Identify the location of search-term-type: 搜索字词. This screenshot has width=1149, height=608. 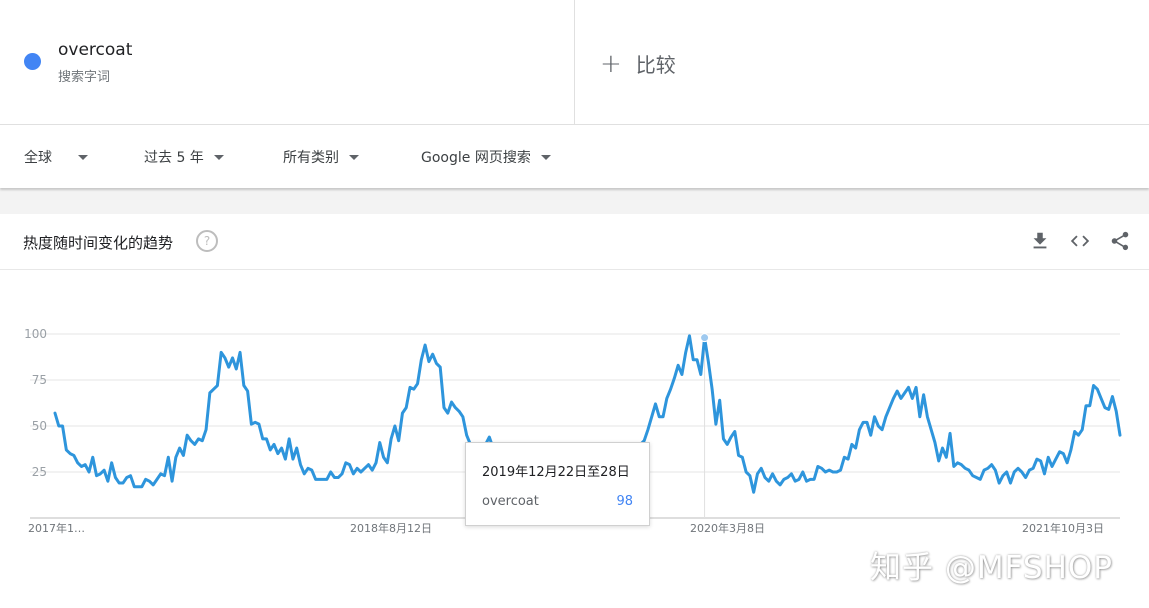
(84, 77).